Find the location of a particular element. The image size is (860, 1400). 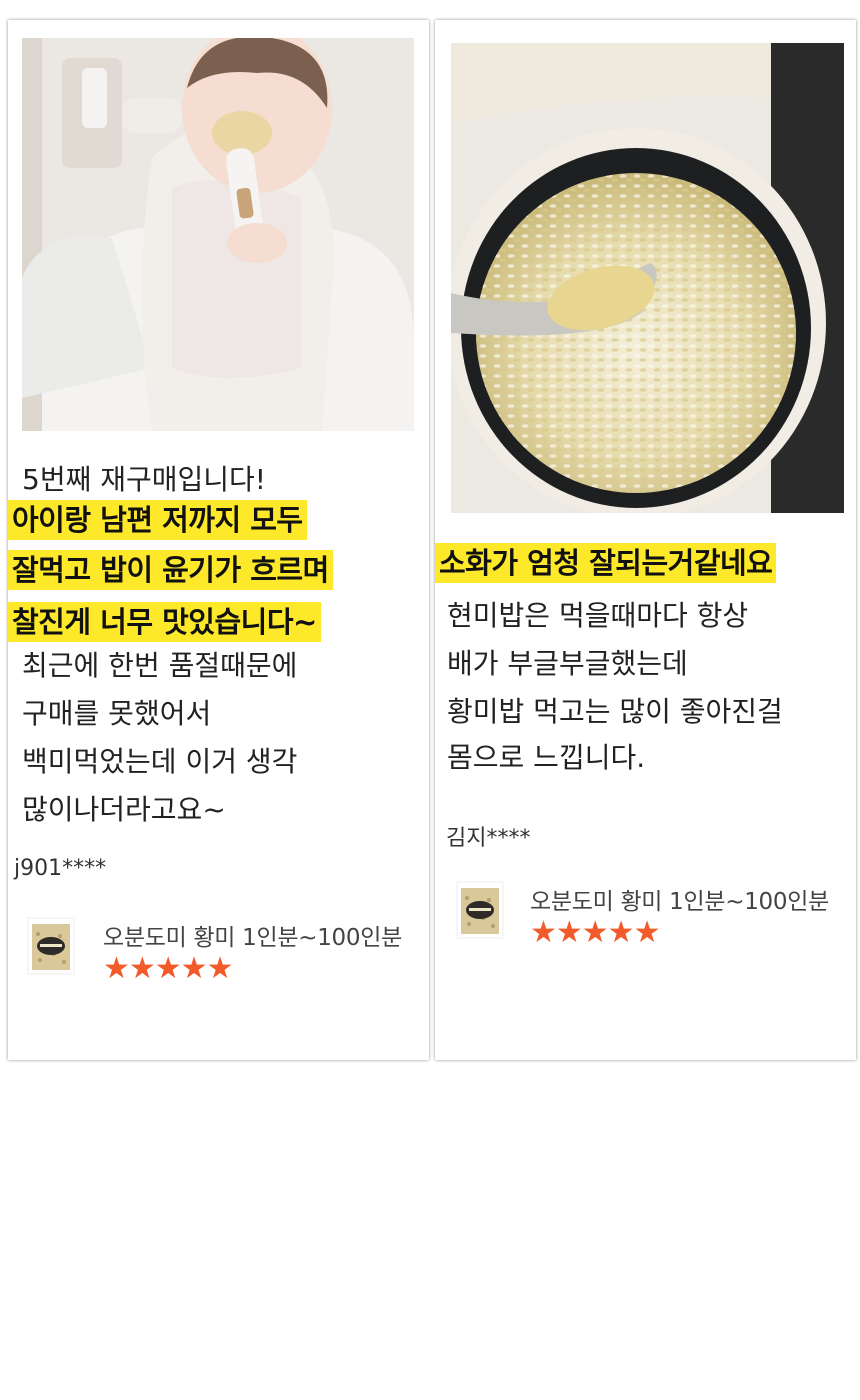

review-body-line: 구매를 못했어서 is located at coordinates (117, 713).